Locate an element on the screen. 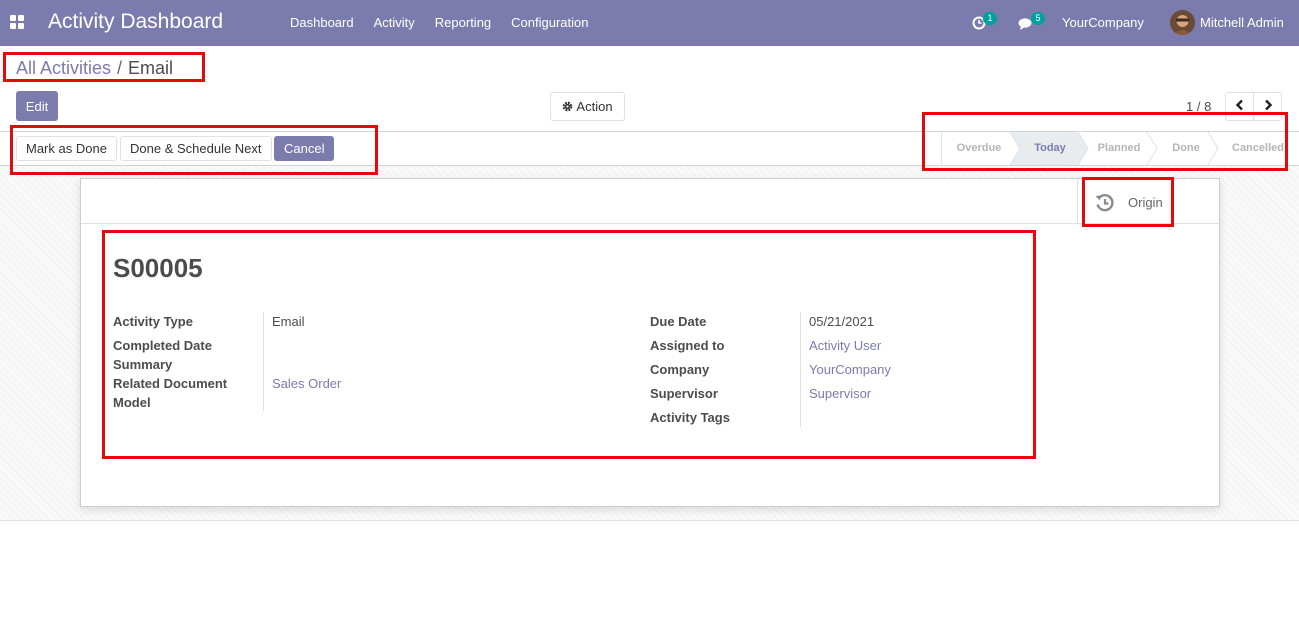 The width and height of the screenshot is (1299, 641). stage-planned: Planned is located at coordinates (1119, 148).